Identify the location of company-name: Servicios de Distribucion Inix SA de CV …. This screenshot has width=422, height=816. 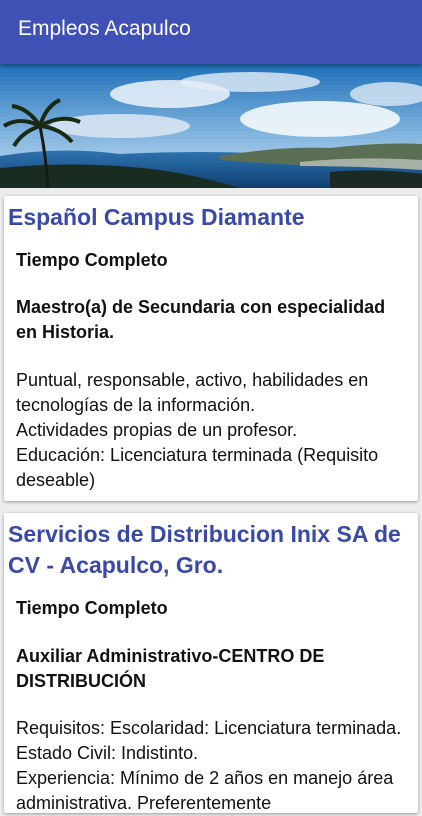
(204, 549).